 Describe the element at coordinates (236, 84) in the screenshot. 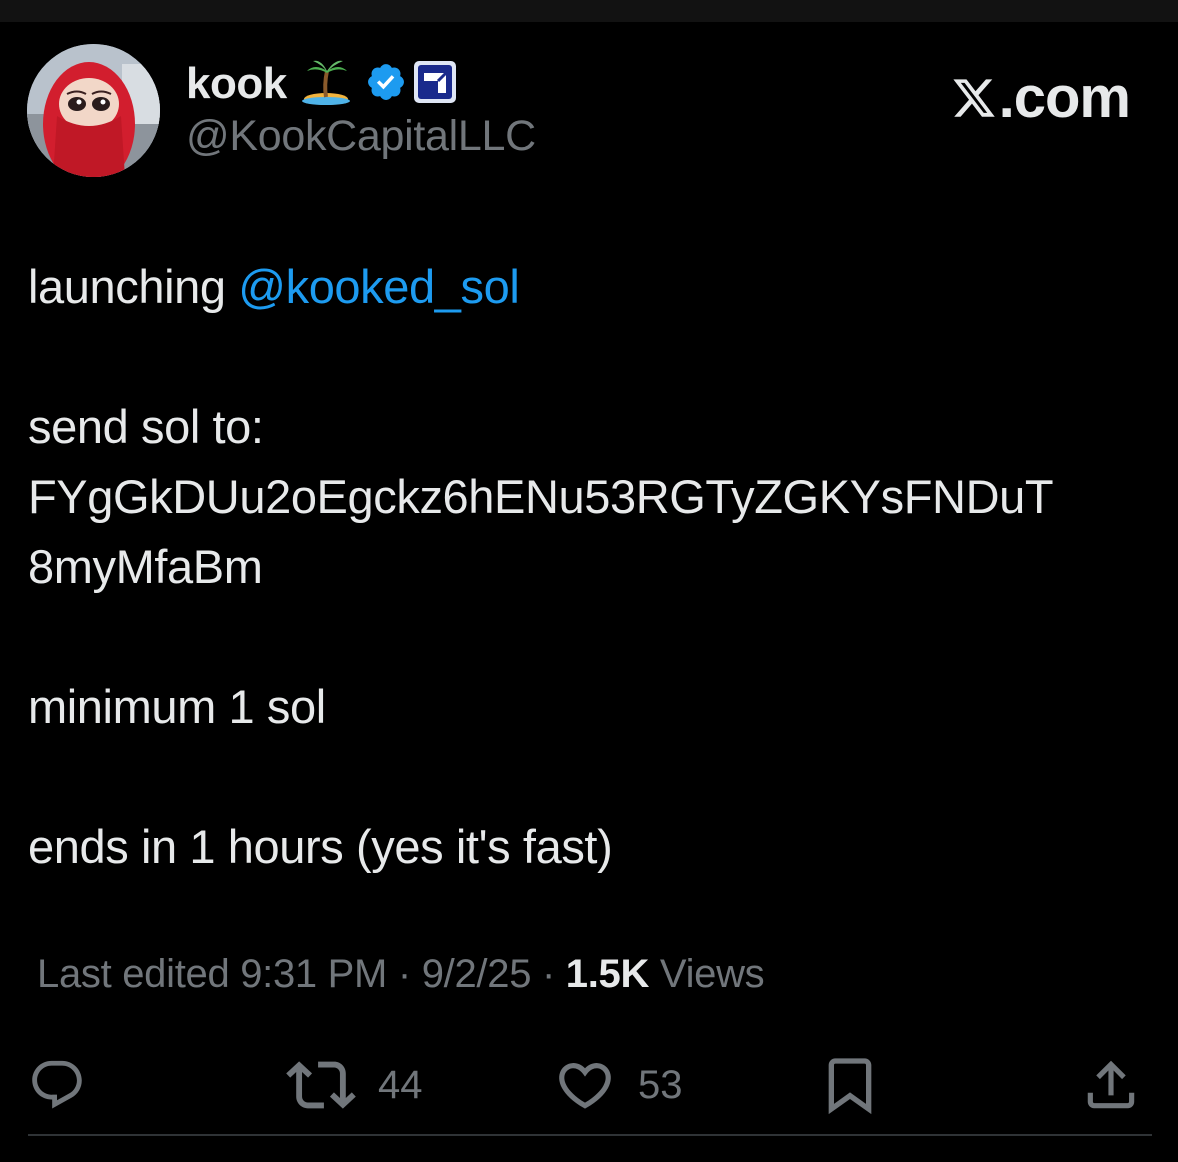

I see `display-name: kook` at that location.